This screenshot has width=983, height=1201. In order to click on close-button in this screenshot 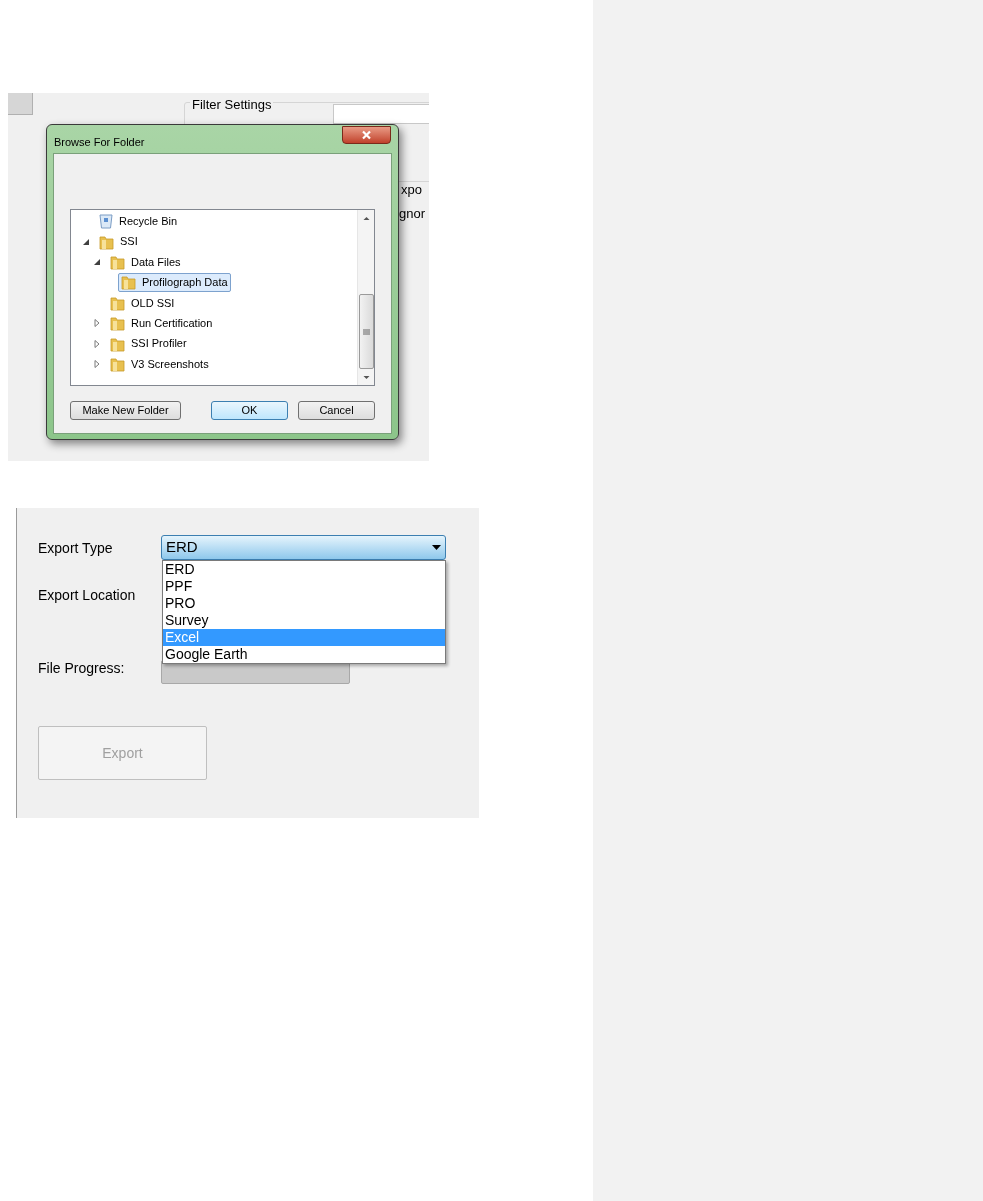, I will do `click(366, 135)`.